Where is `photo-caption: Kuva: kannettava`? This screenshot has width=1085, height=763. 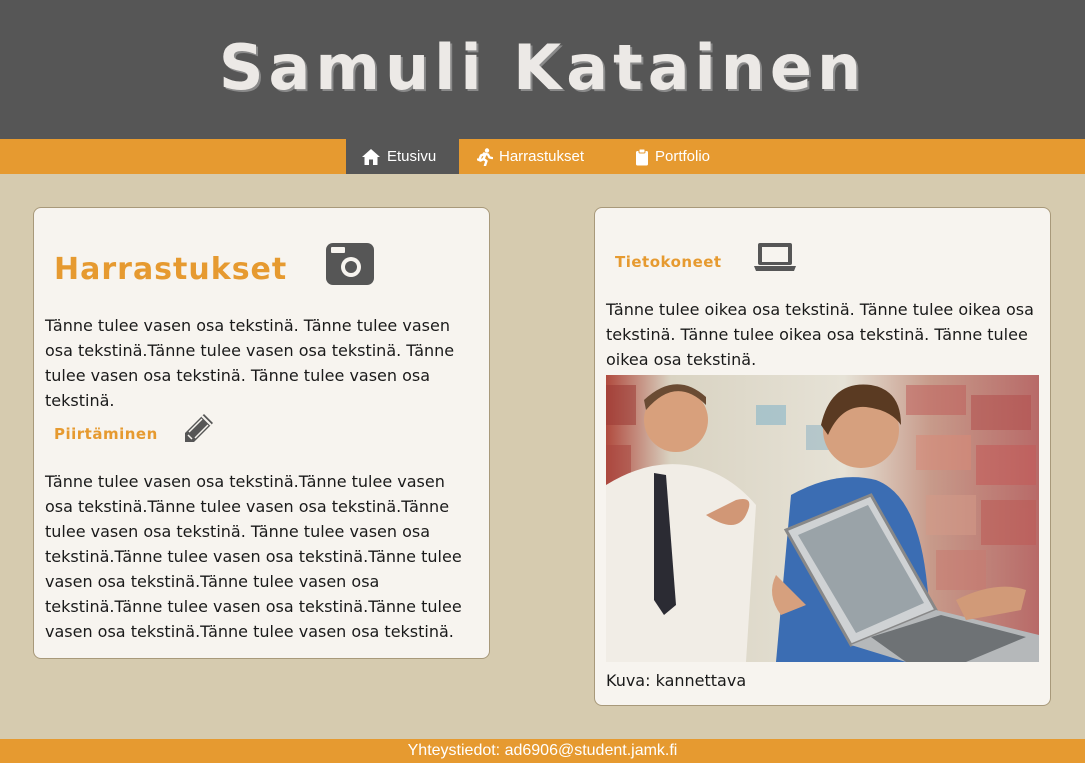
photo-caption: Kuva: kannettava is located at coordinates (676, 680).